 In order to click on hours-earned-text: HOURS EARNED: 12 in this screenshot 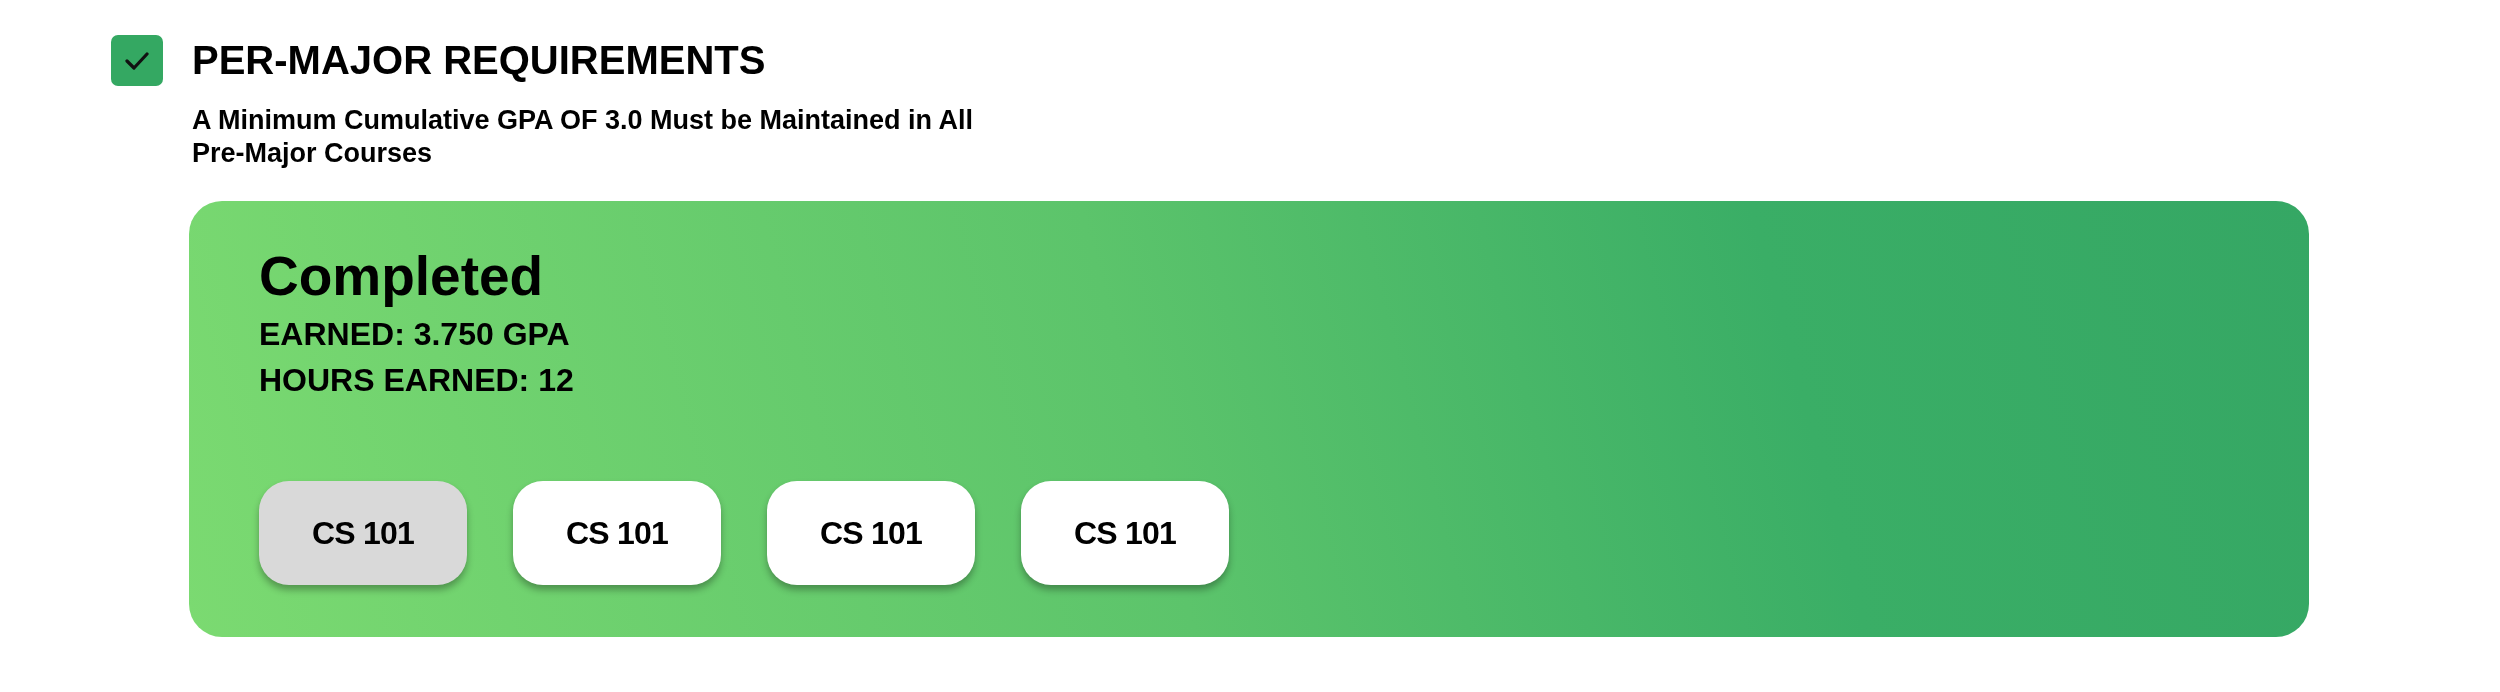, I will do `click(416, 380)`.